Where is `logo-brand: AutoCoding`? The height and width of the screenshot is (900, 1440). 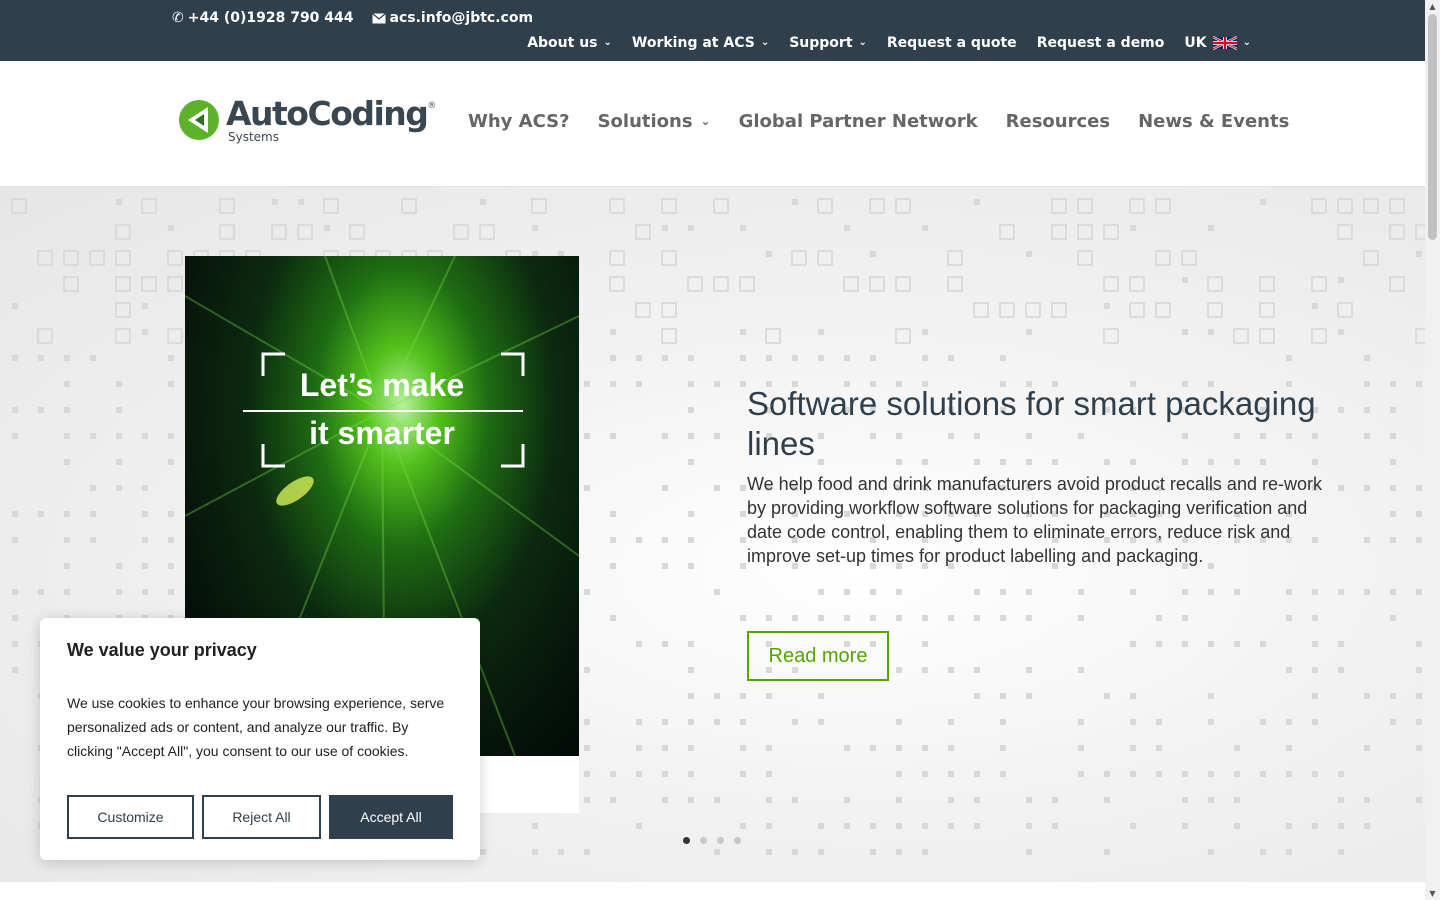 logo-brand: AutoCoding is located at coordinates (327, 113).